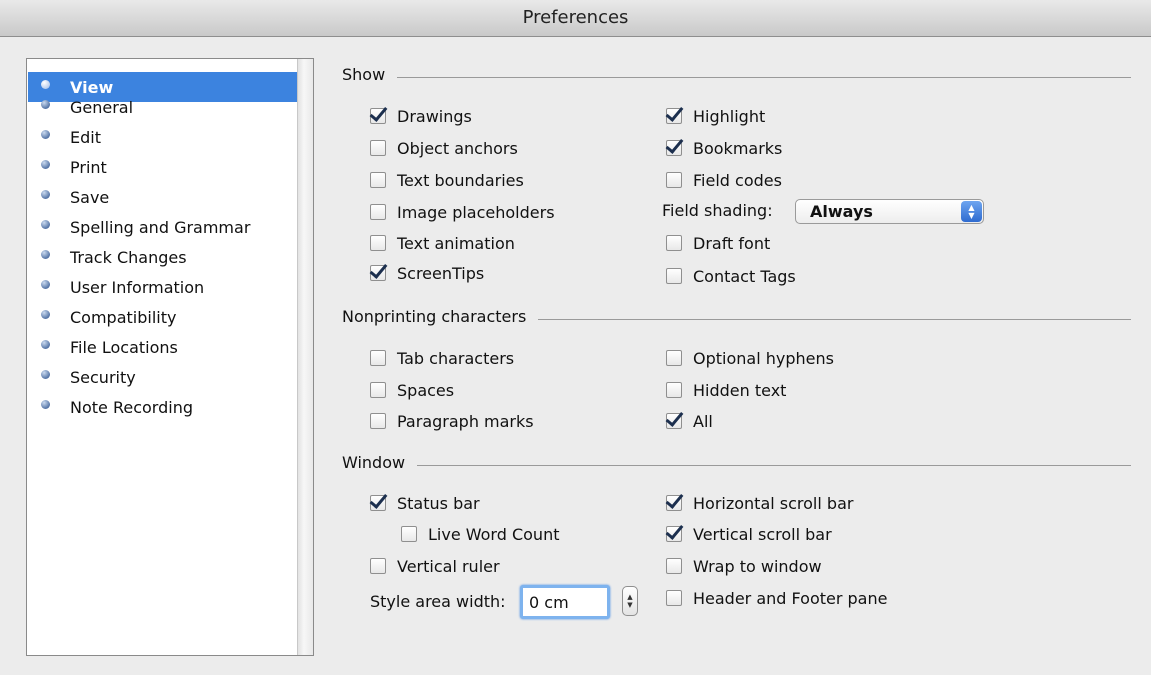 This screenshot has height=675, width=1151. I want to click on checkbox-draft-font: Draft font, so click(718, 243).